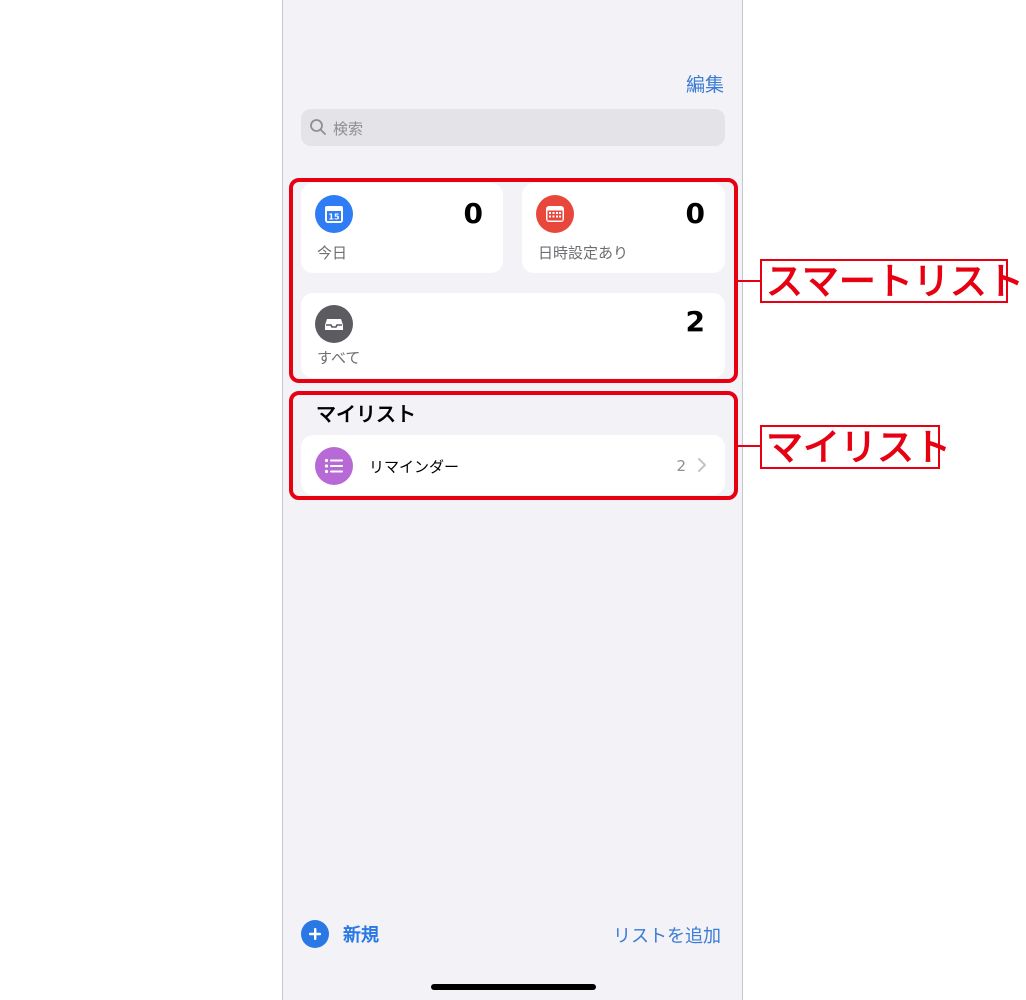 The height and width of the screenshot is (1000, 1026). Describe the element at coordinates (750, 446) in the screenshot. I see `my-lists-leader-line` at that location.